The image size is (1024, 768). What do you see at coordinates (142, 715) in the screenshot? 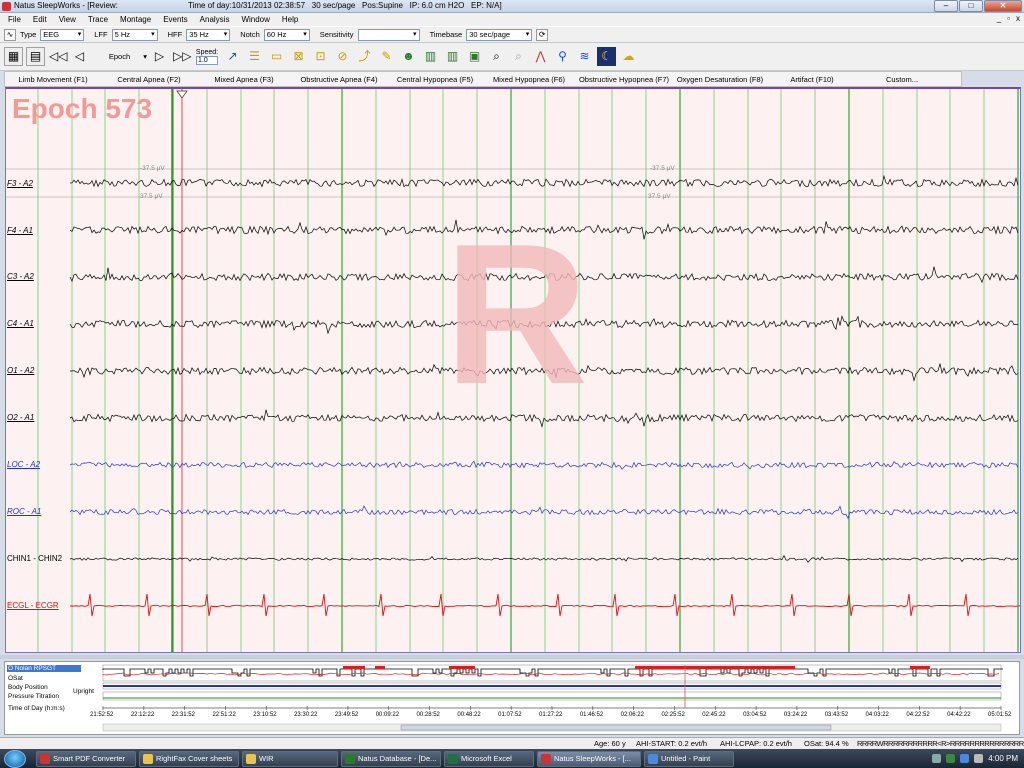
I see `time-tick-label: 22:12:22` at bounding box center [142, 715].